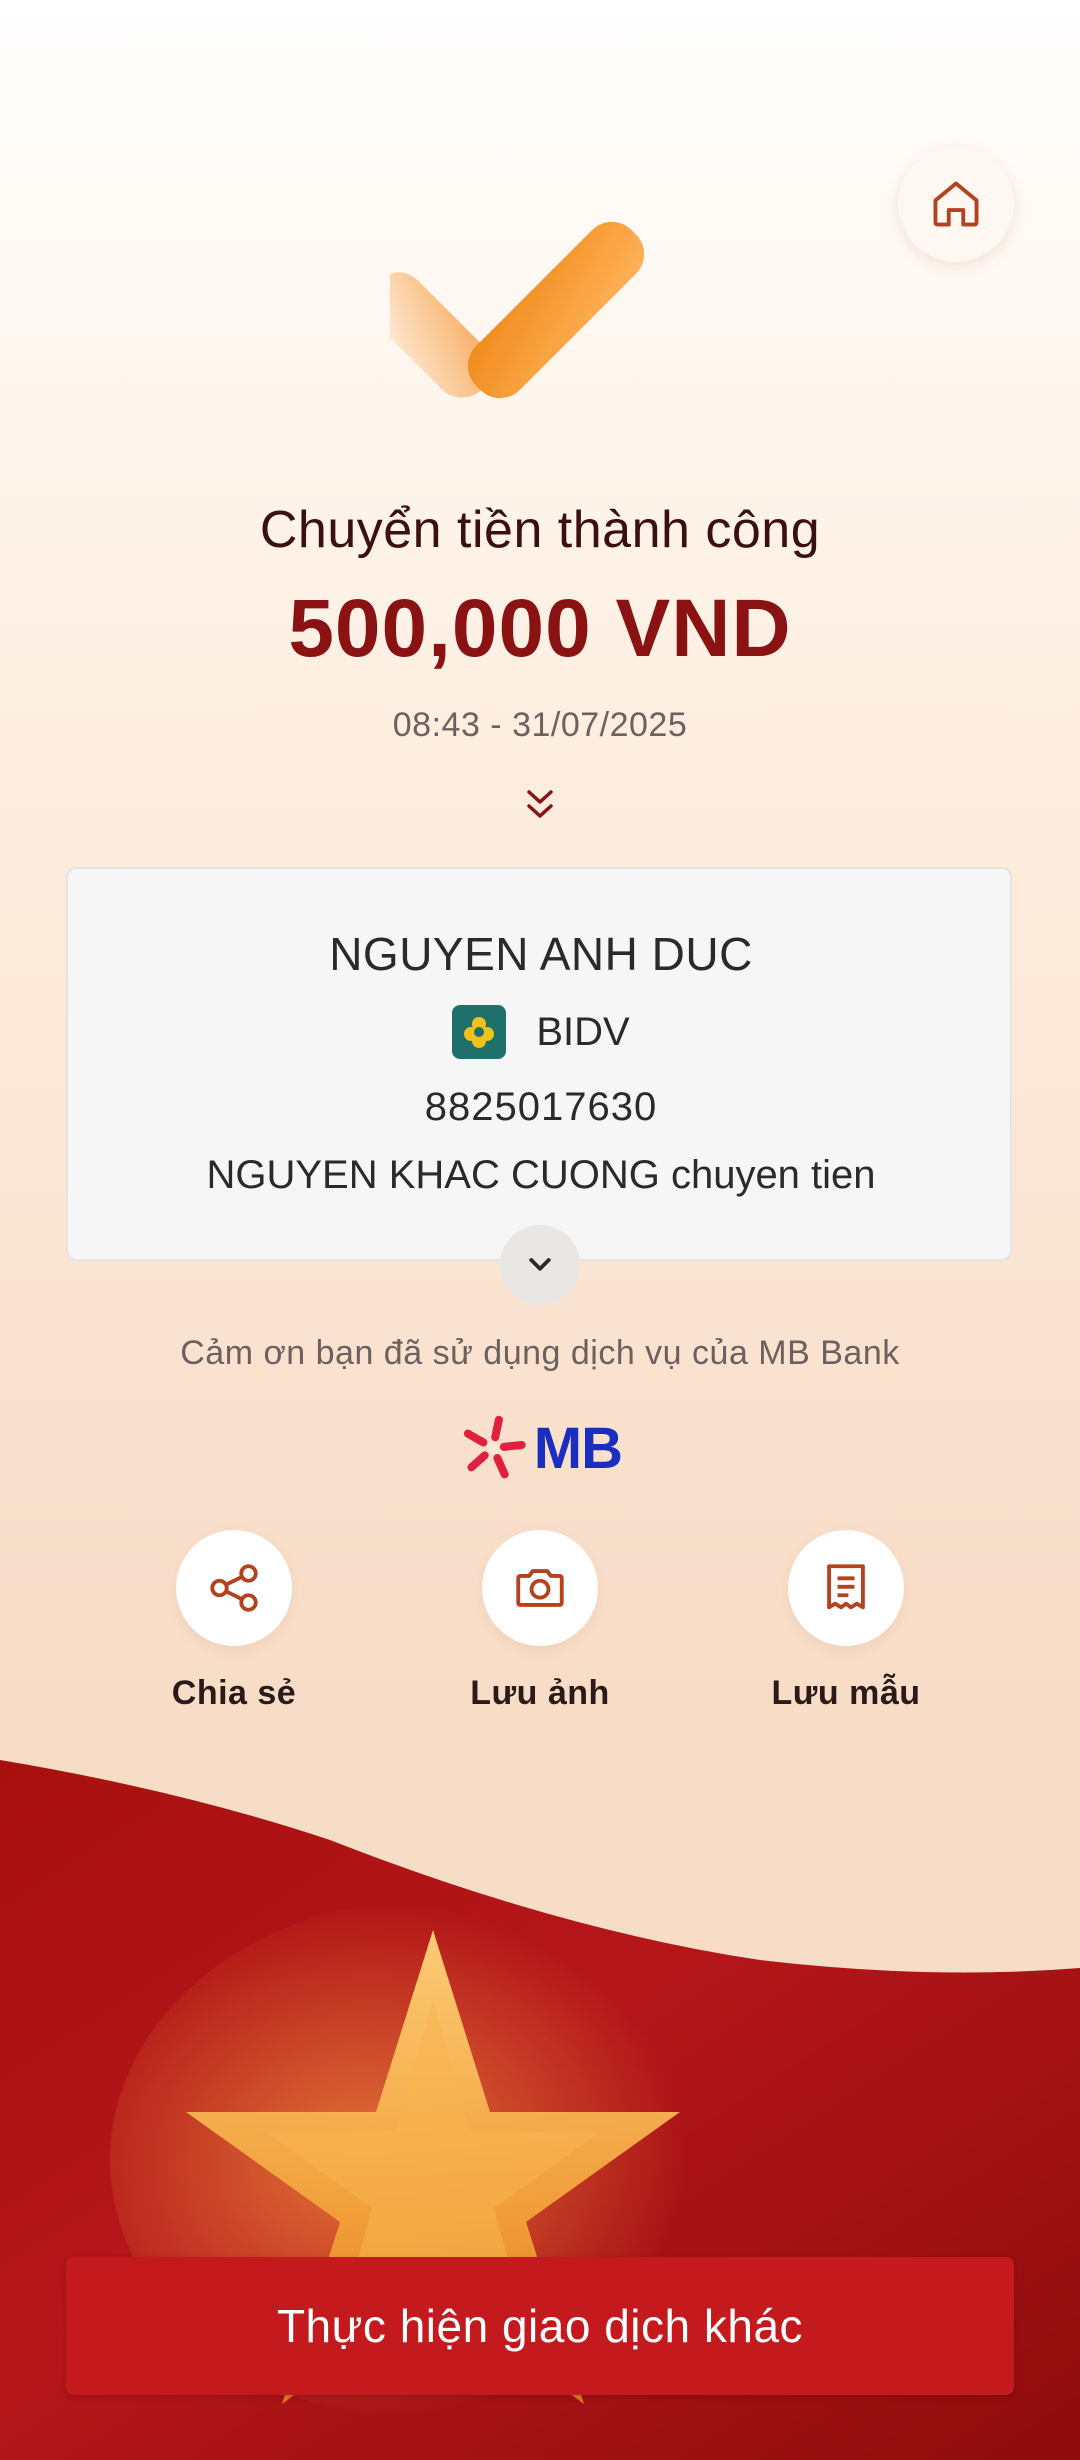  Describe the element at coordinates (540, 725) in the screenshot. I see `transfer-datetime: 08:43 - 31/07/2025` at that location.